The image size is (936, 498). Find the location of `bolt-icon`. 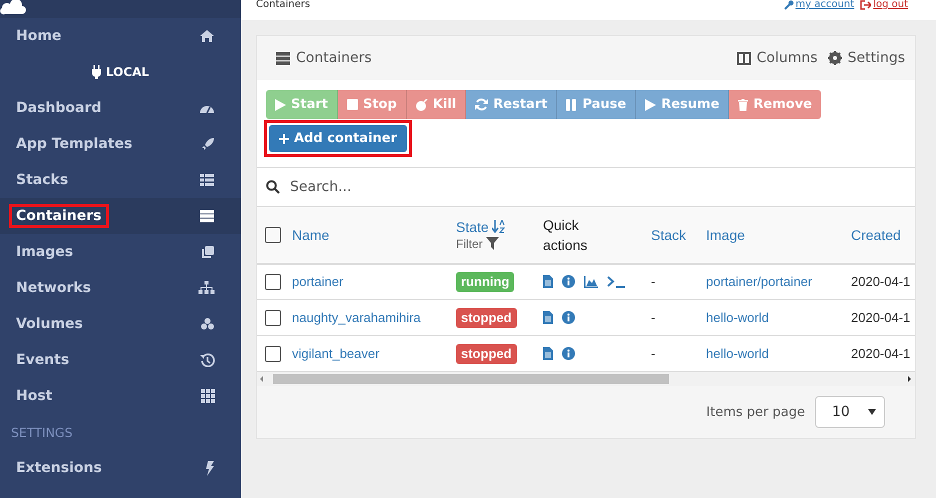

bolt-icon is located at coordinates (210, 468).